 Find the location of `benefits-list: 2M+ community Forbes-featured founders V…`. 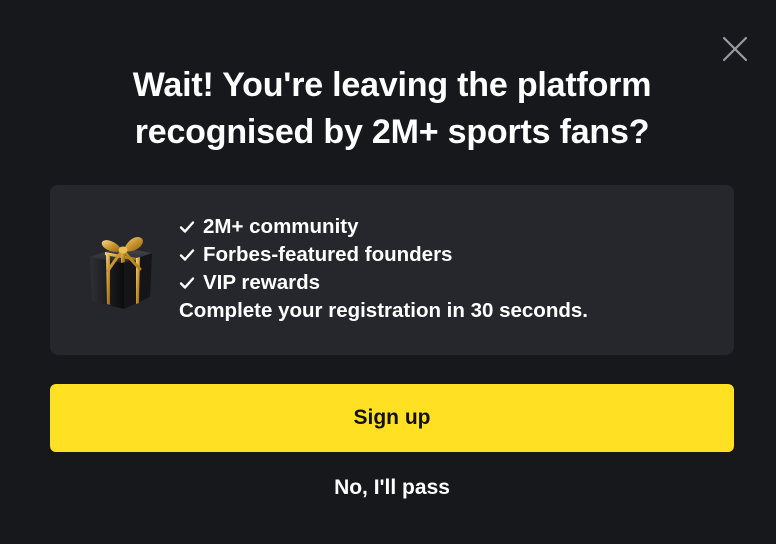

benefits-list: 2M+ community Forbes-featured founders V… is located at coordinates (315, 255).